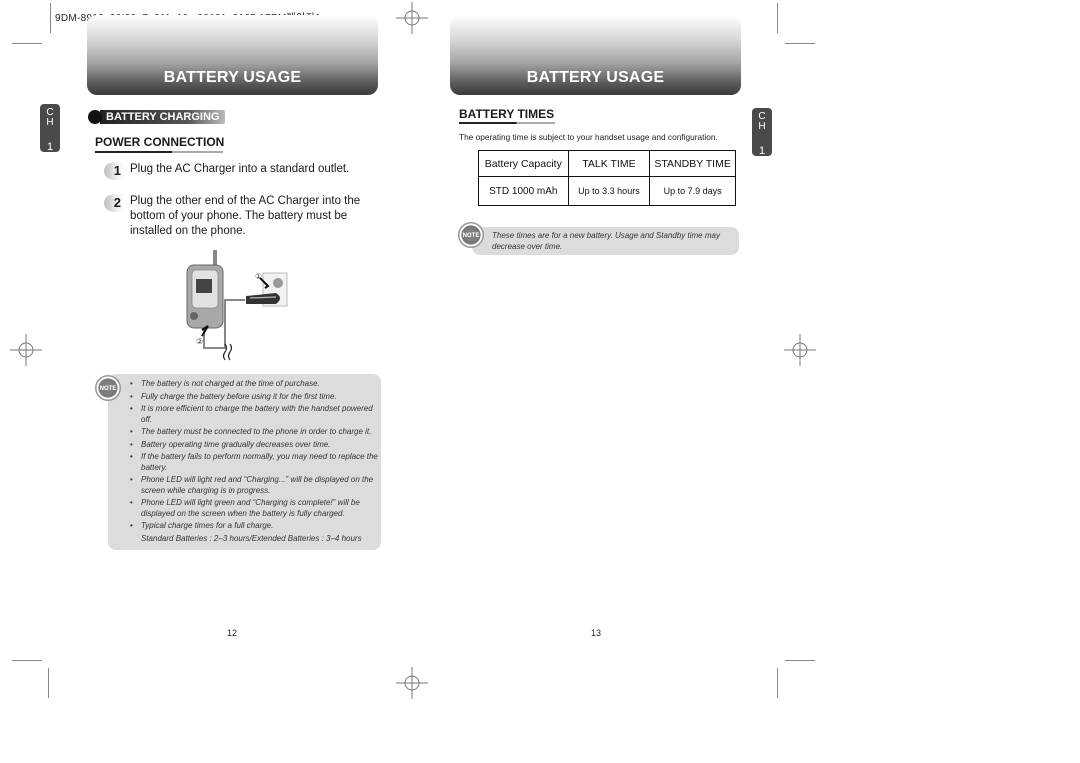 This screenshot has height=763, width=1080. Describe the element at coordinates (232, 633) in the screenshot. I see `page-number: 12` at that location.